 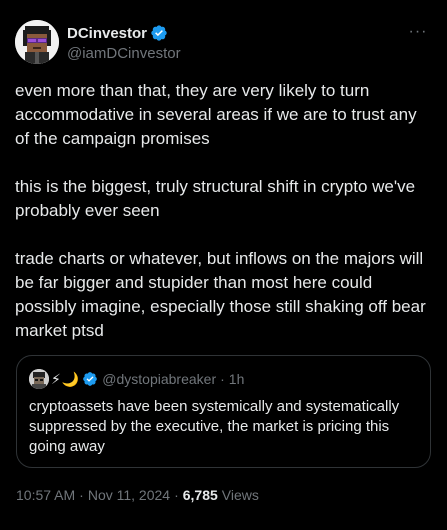 I want to click on quoted-avatar-icon, so click(x=39, y=379).